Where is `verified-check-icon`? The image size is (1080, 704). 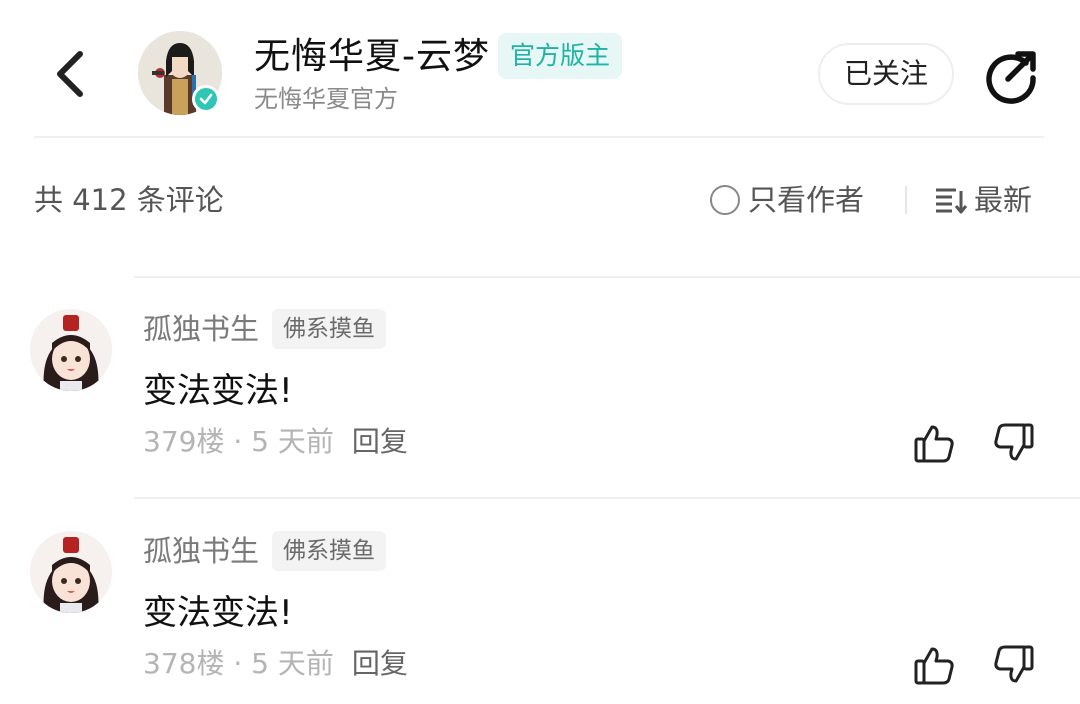 verified-check-icon is located at coordinates (206, 99).